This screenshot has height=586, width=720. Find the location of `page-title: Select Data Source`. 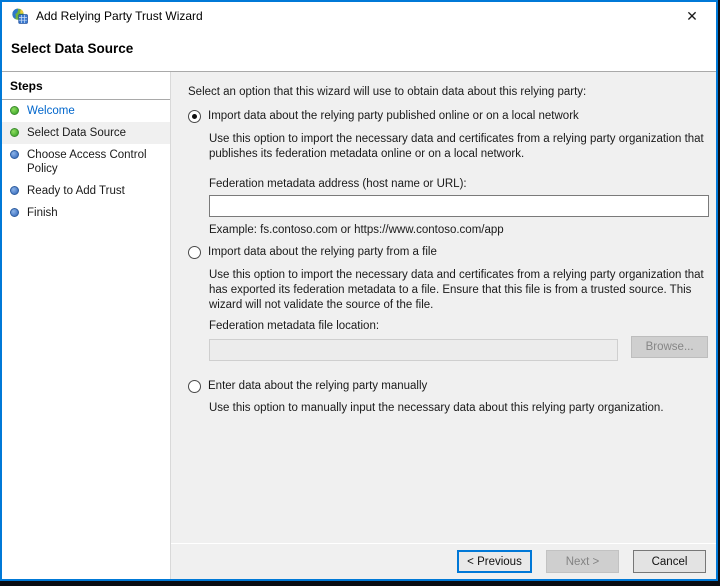

page-title: Select Data Source is located at coordinates (72, 48).